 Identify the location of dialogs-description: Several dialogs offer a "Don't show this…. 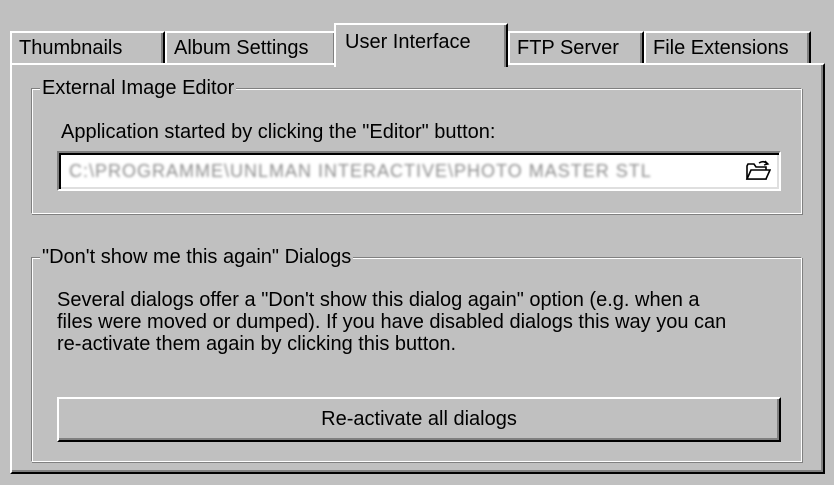
(424, 322).